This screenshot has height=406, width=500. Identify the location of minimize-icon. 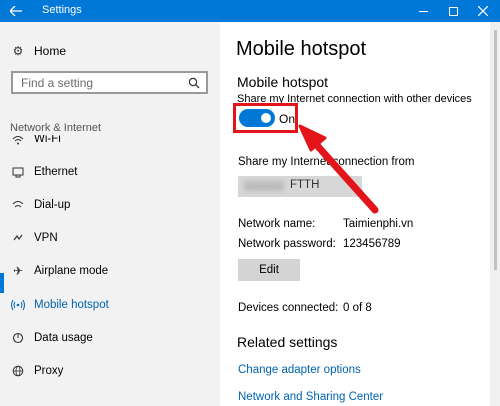
(423, 11).